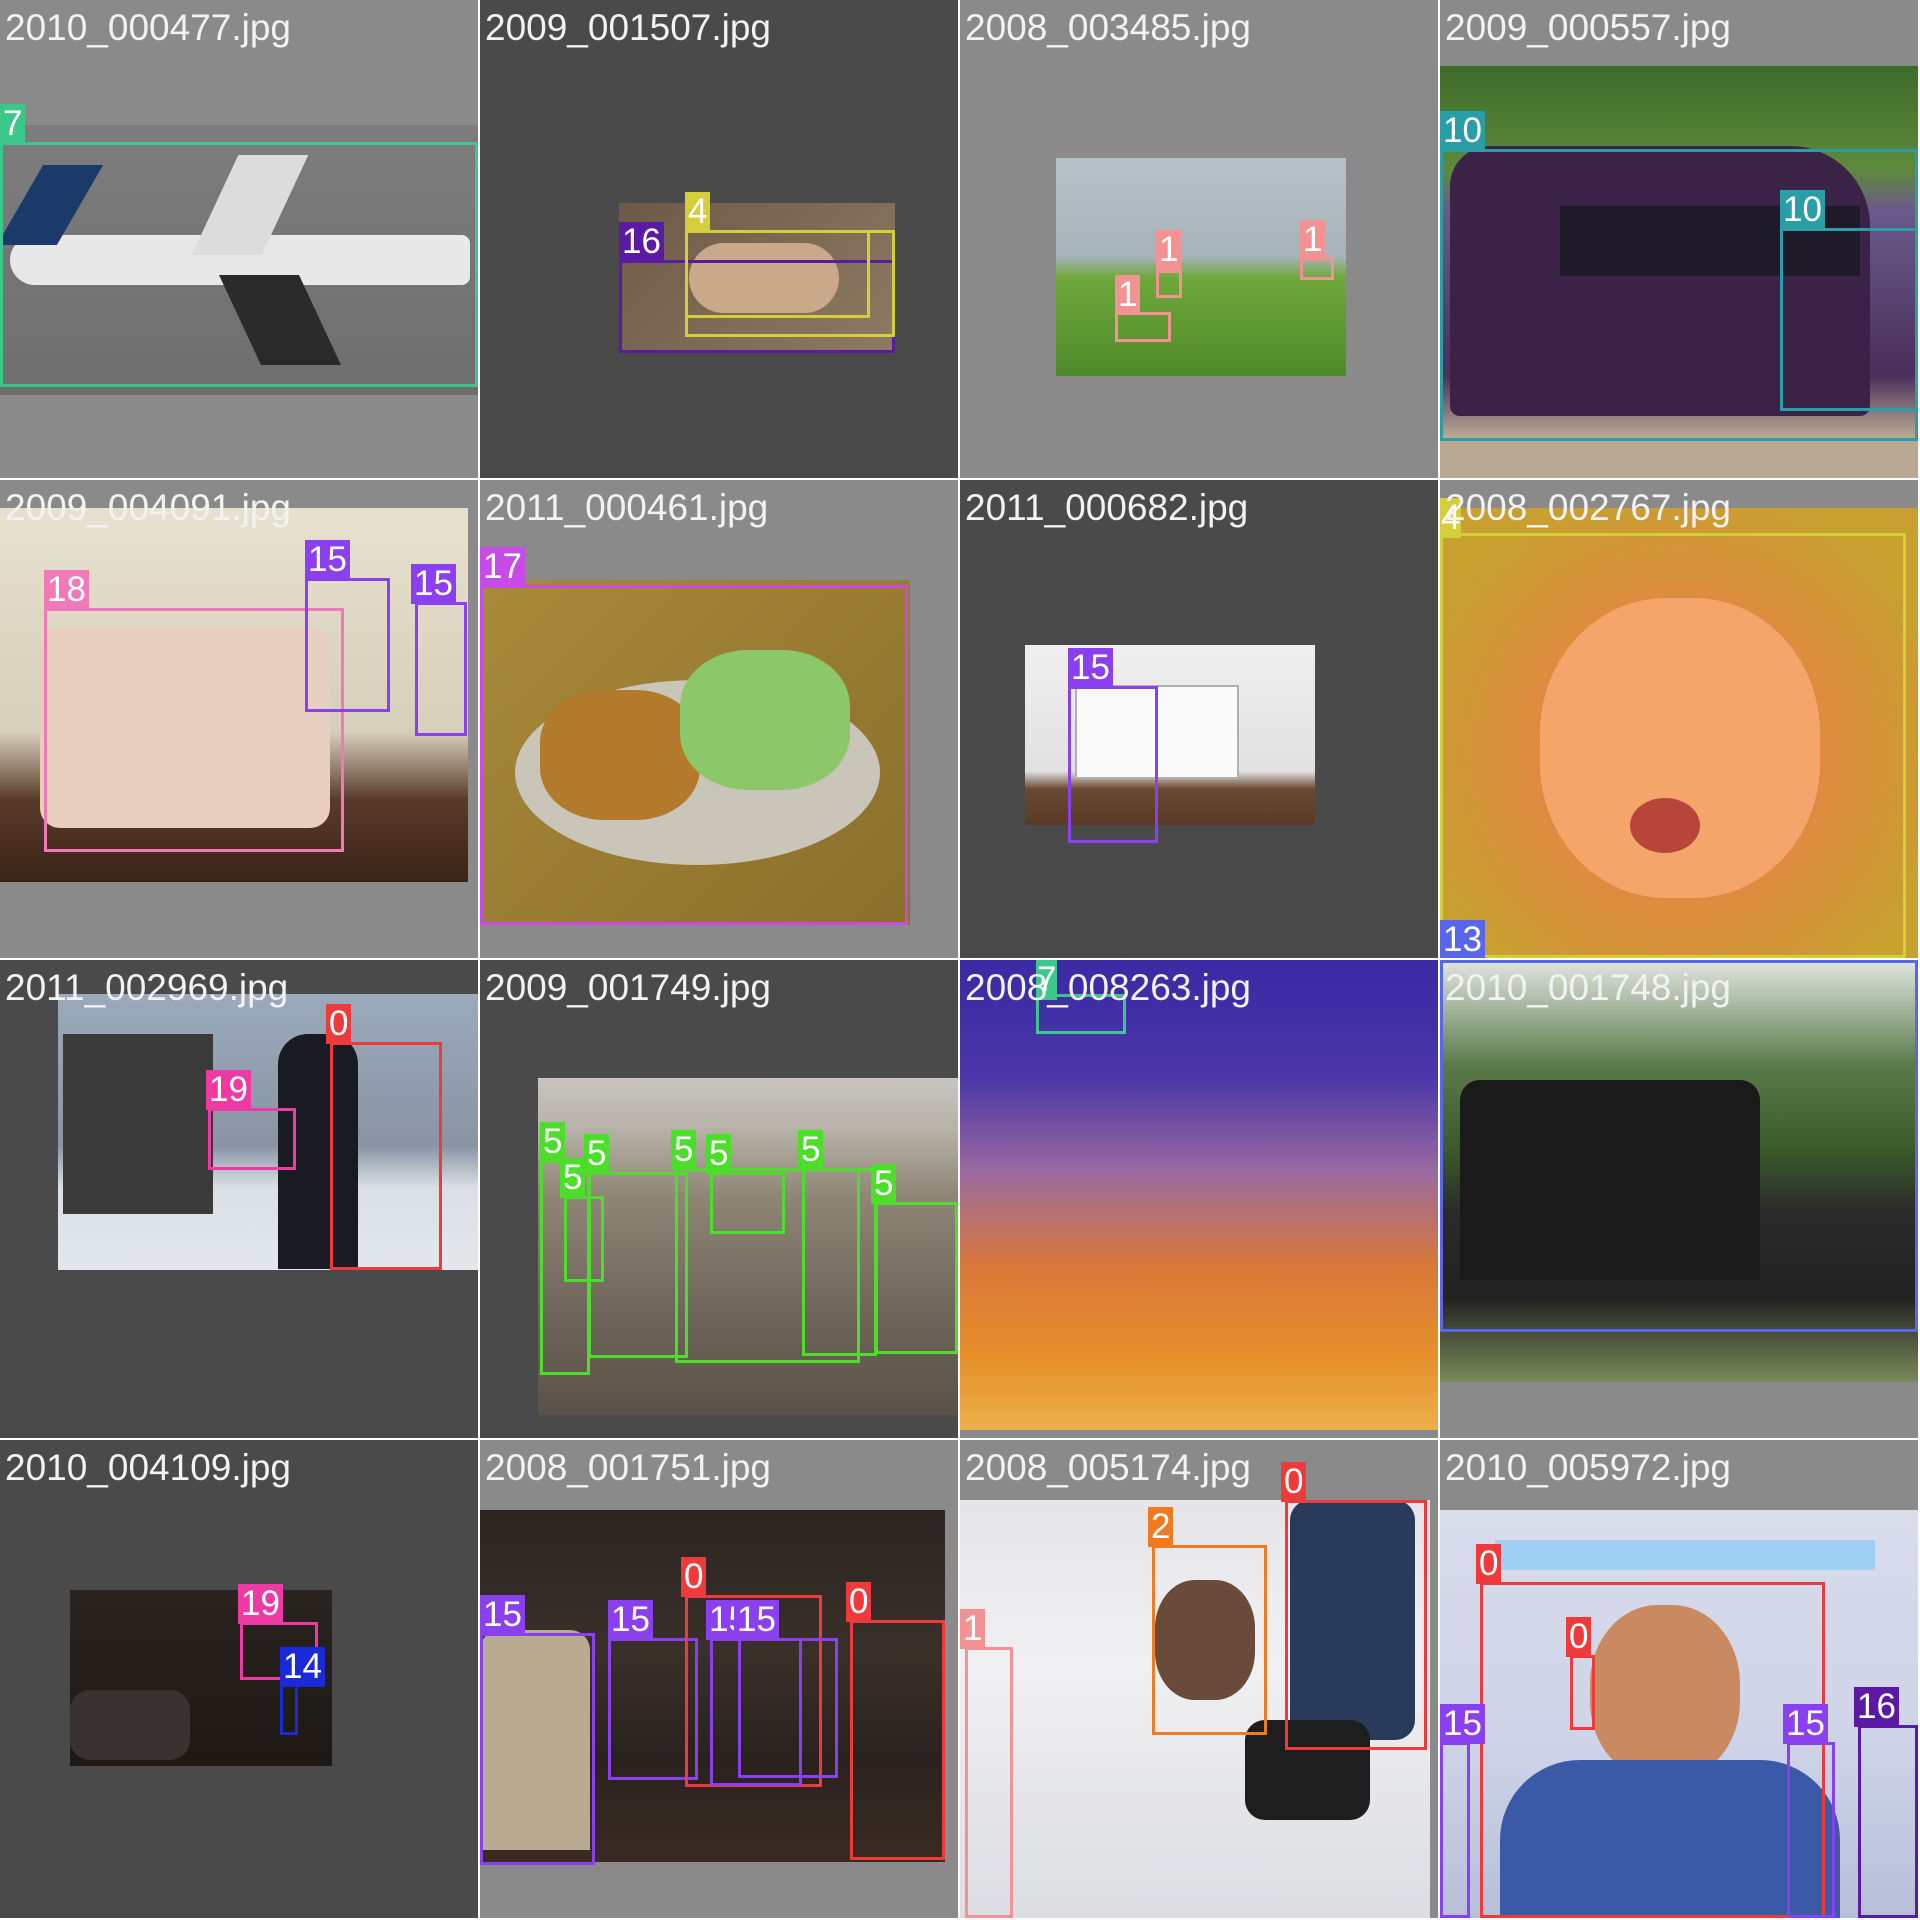  I want to click on tile-filename: 2008_008263.jpg, so click(1108, 987).